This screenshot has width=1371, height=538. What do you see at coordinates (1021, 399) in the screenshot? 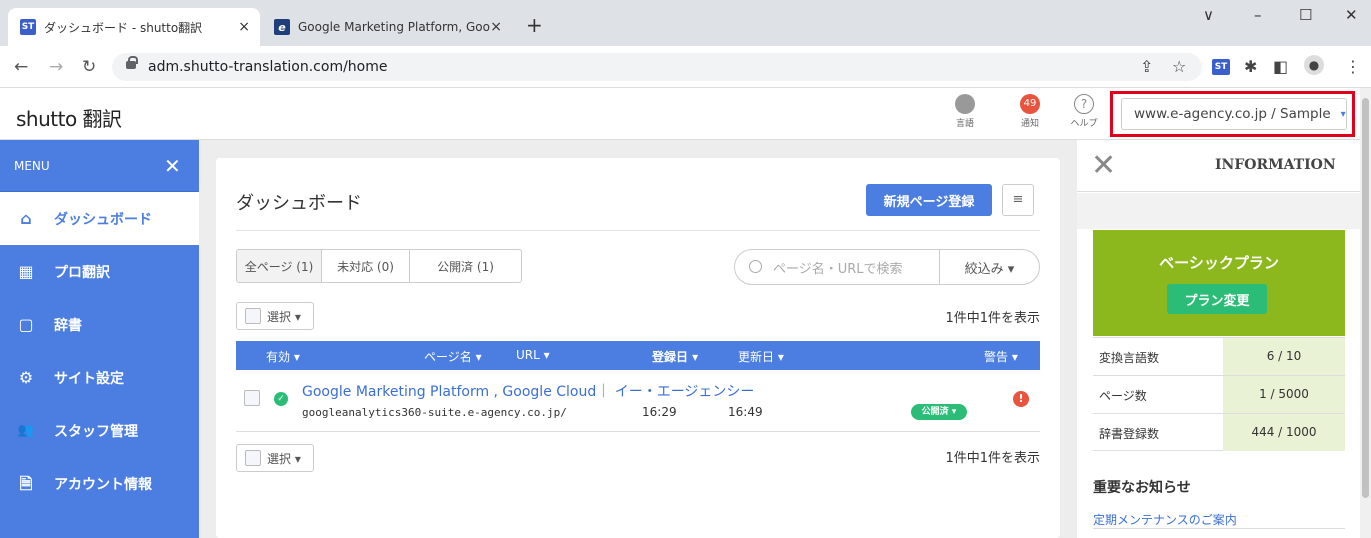
I see `warning-icon: !` at bounding box center [1021, 399].